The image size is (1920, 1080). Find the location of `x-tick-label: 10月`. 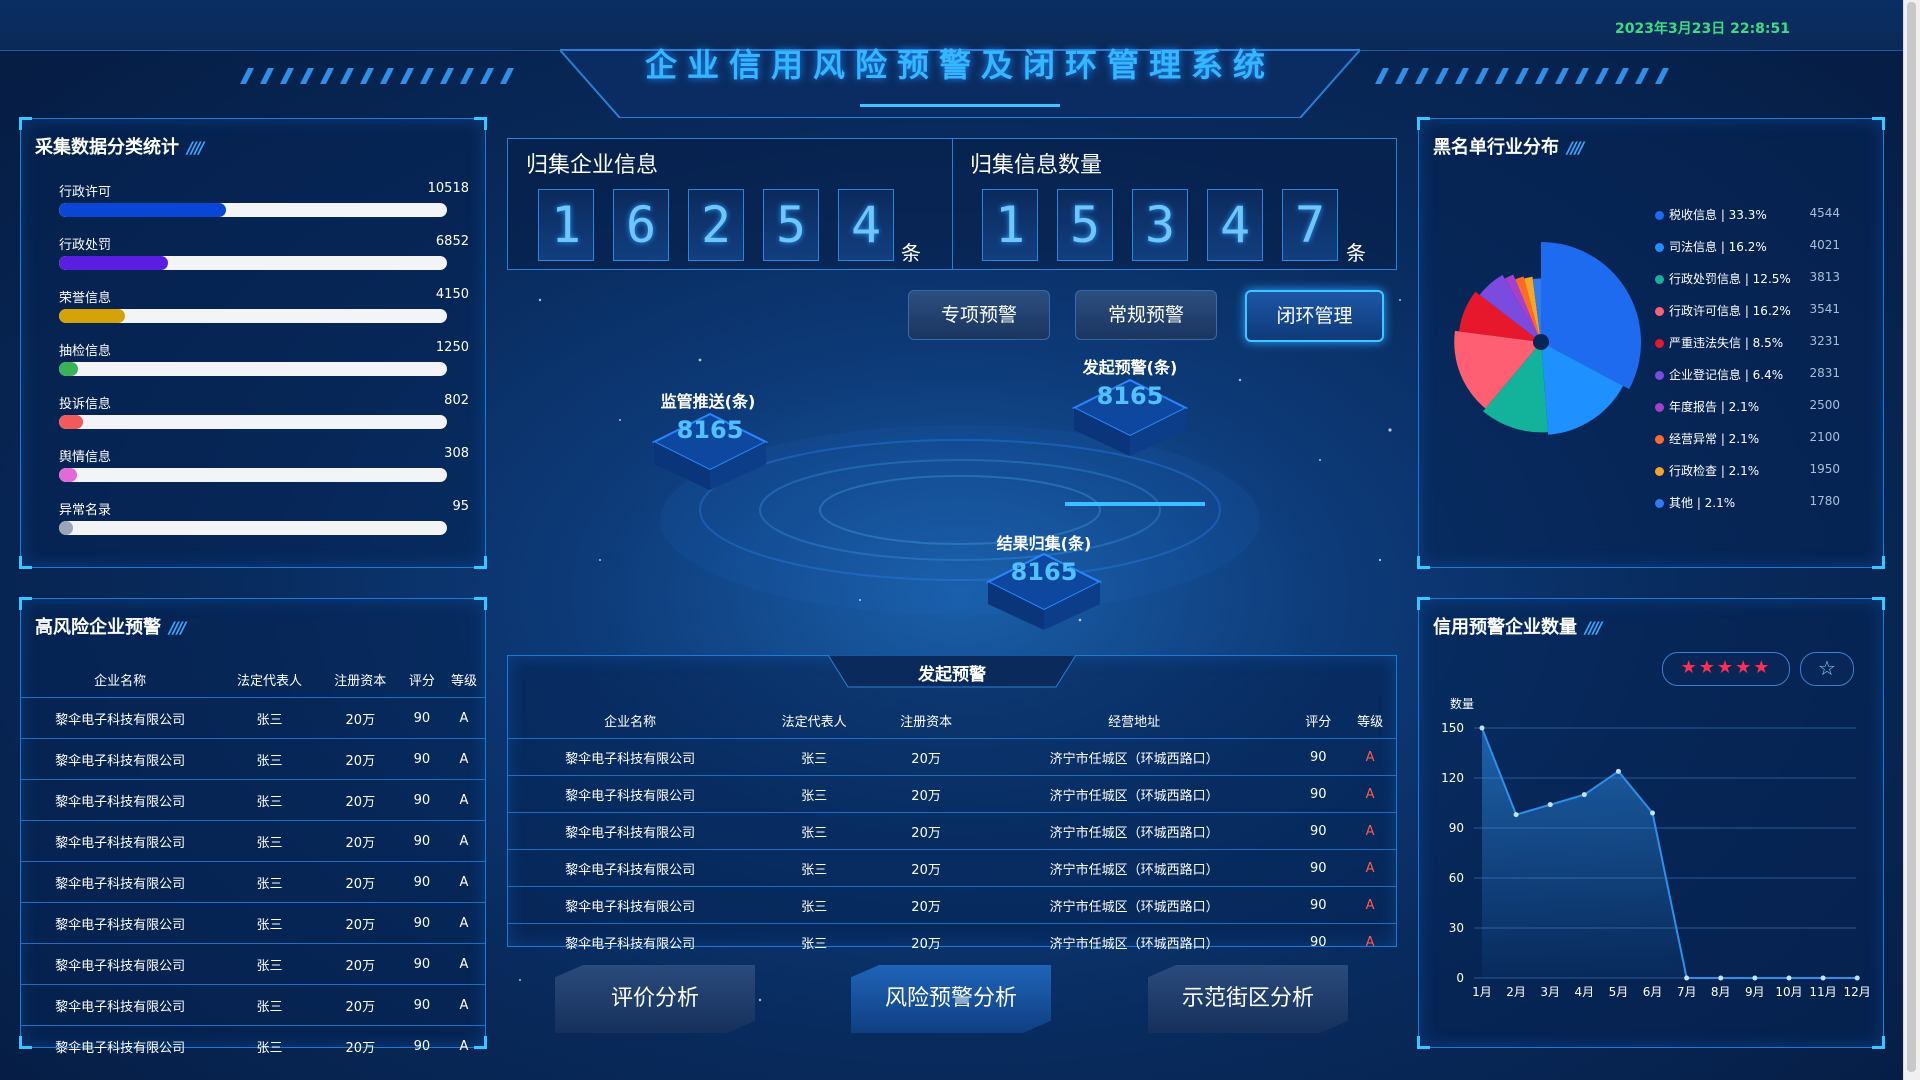

x-tick-label: 10月 is located at coordinates (1788, 992).